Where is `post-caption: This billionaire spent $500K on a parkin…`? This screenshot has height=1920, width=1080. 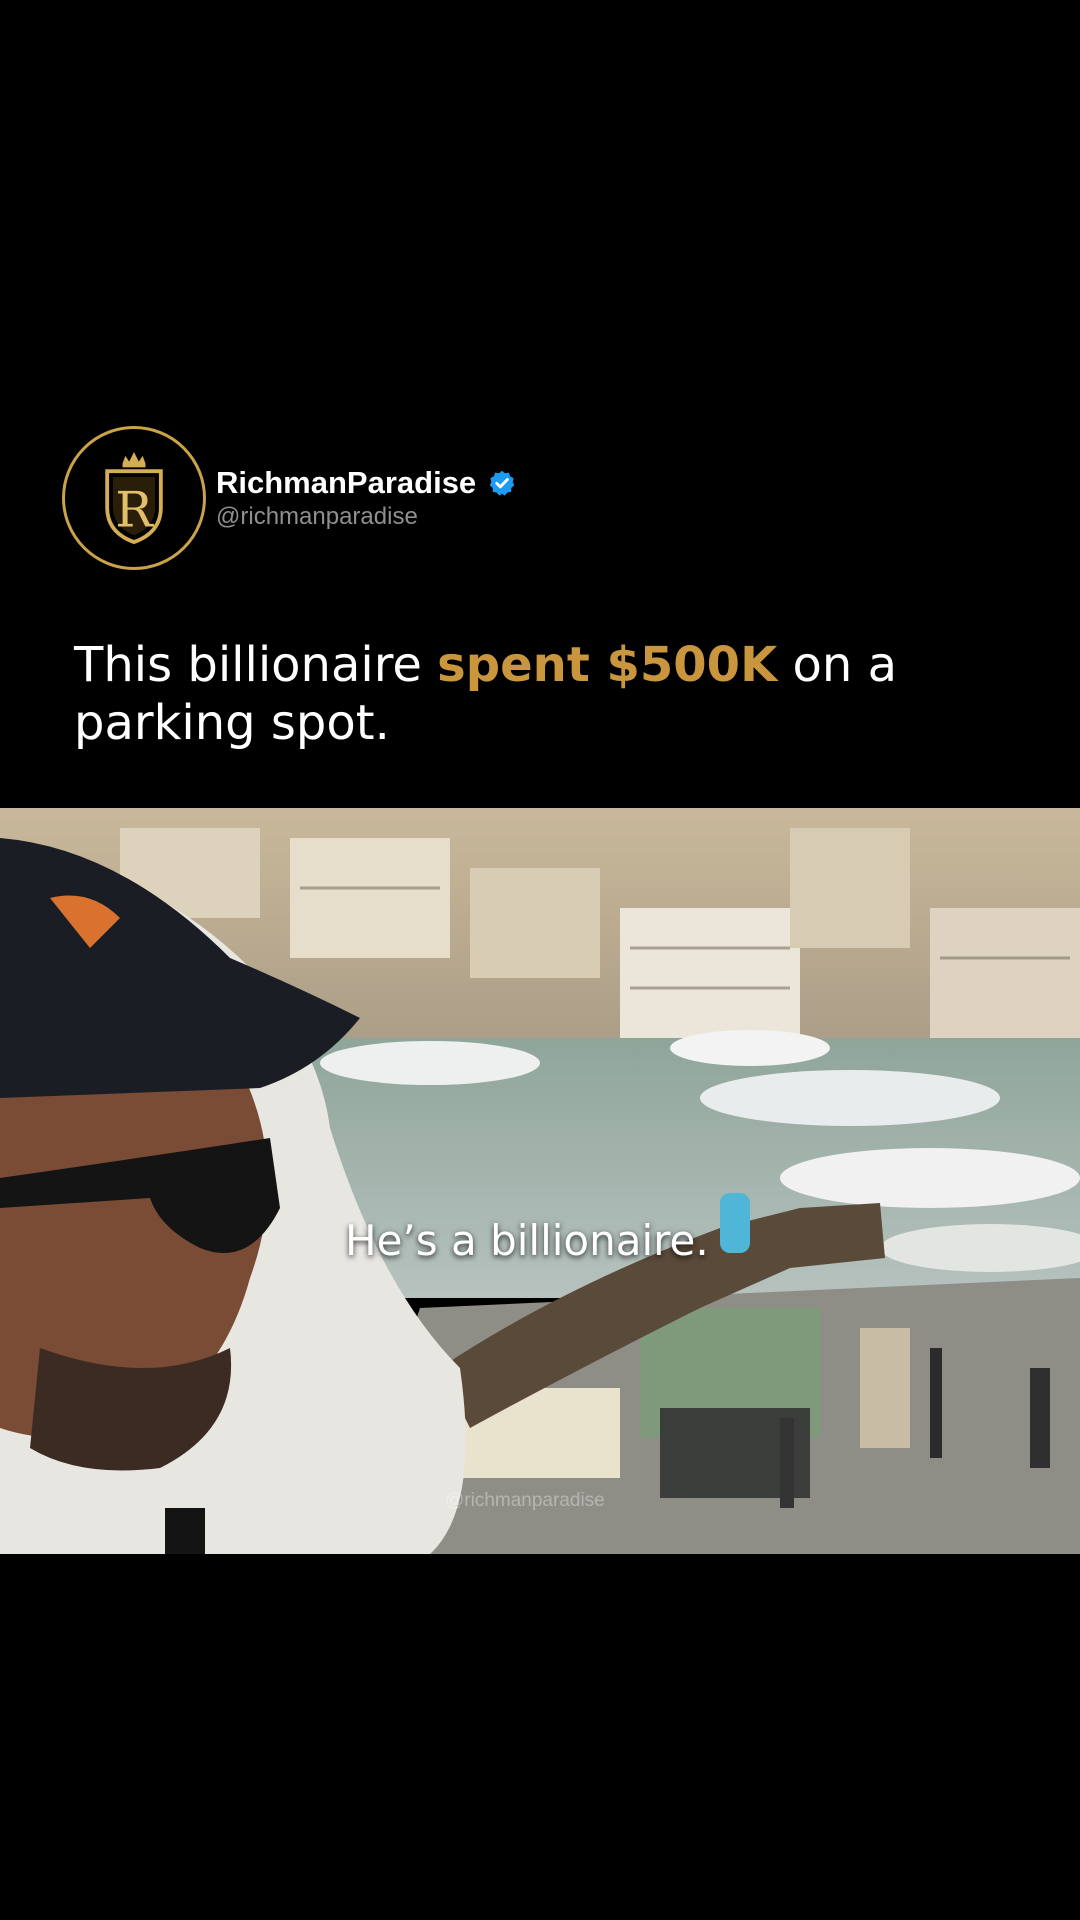 post-caption: This billionaire spent $500K on a parkin… is located at coordinates (544, 694).